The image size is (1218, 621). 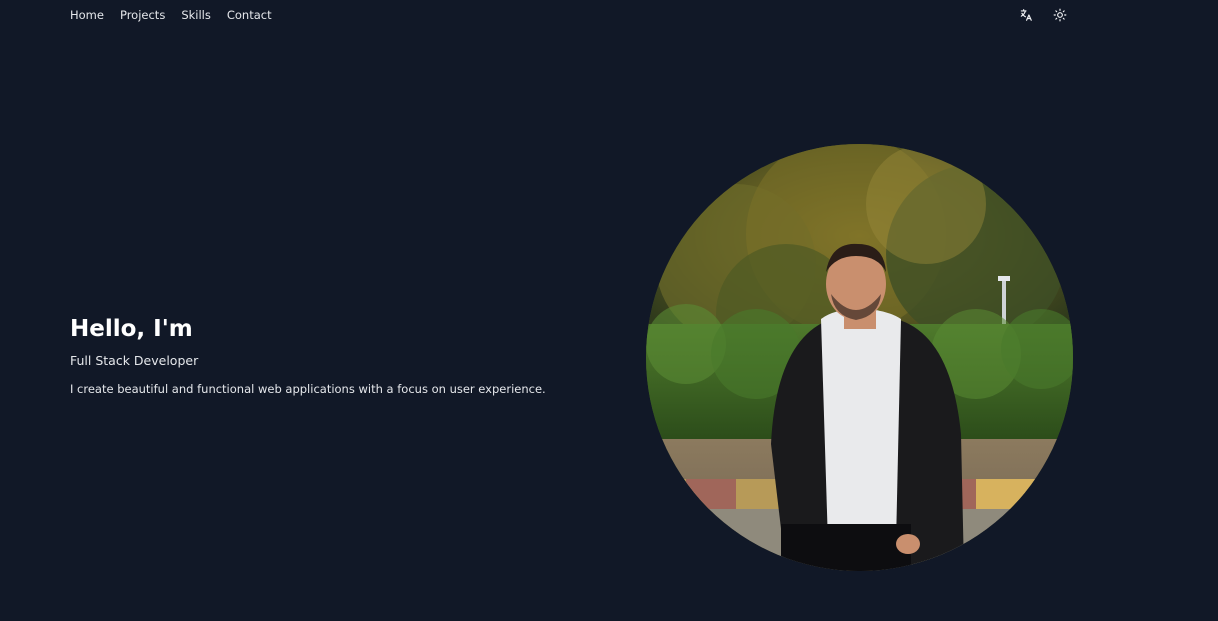 I want to click on language-toggle-button, so click(x=1026, y=15).